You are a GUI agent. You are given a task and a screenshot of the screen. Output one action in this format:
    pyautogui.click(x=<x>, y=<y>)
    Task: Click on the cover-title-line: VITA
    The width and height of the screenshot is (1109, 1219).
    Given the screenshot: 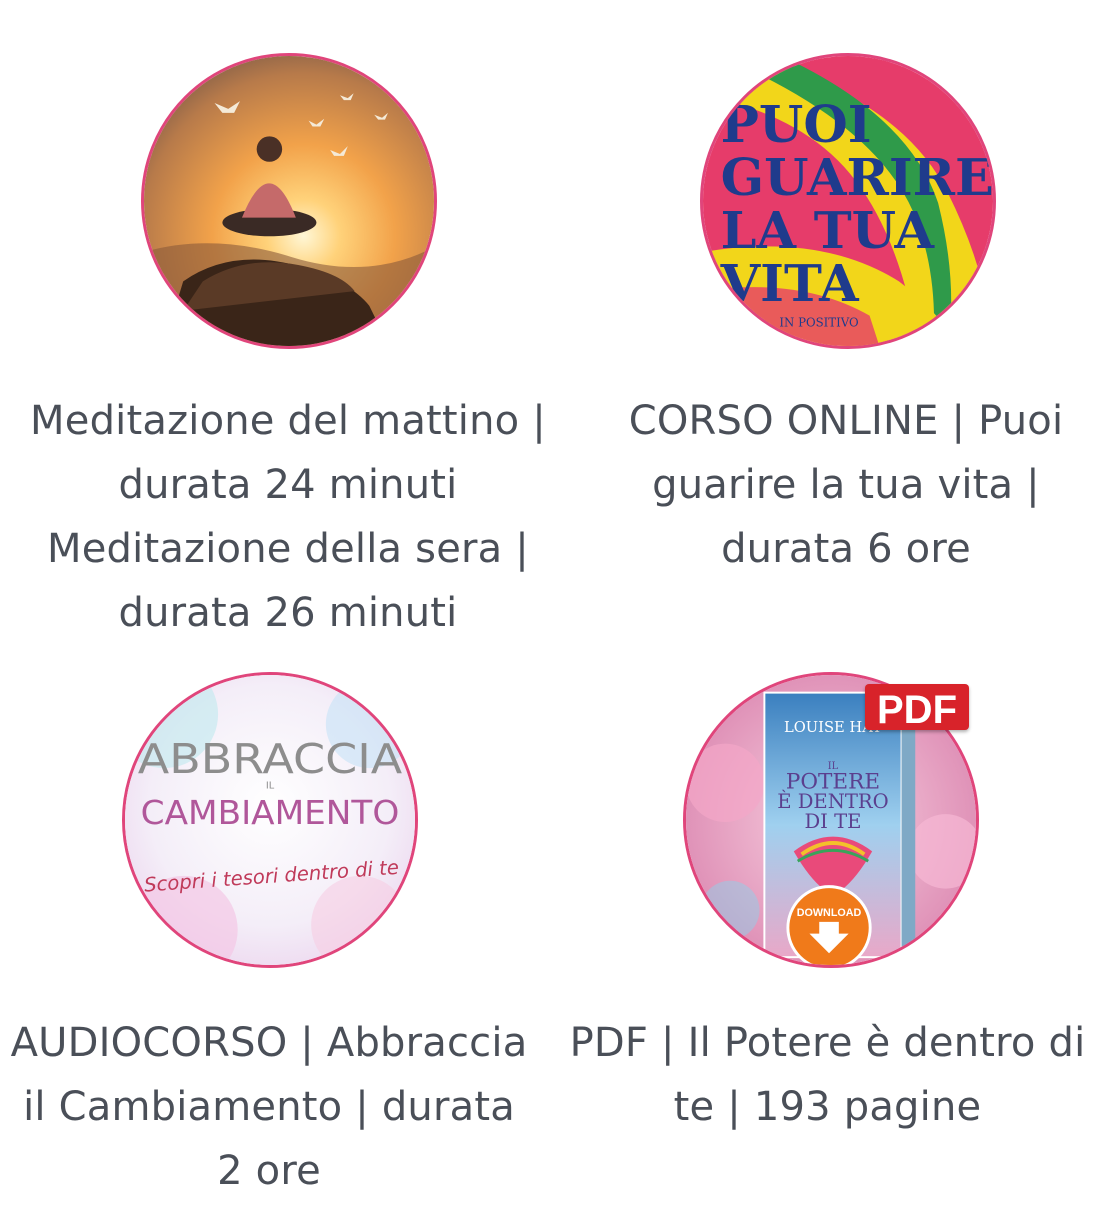 What is the action you would take?
    pyautogui.click(x=790, y=284)
    